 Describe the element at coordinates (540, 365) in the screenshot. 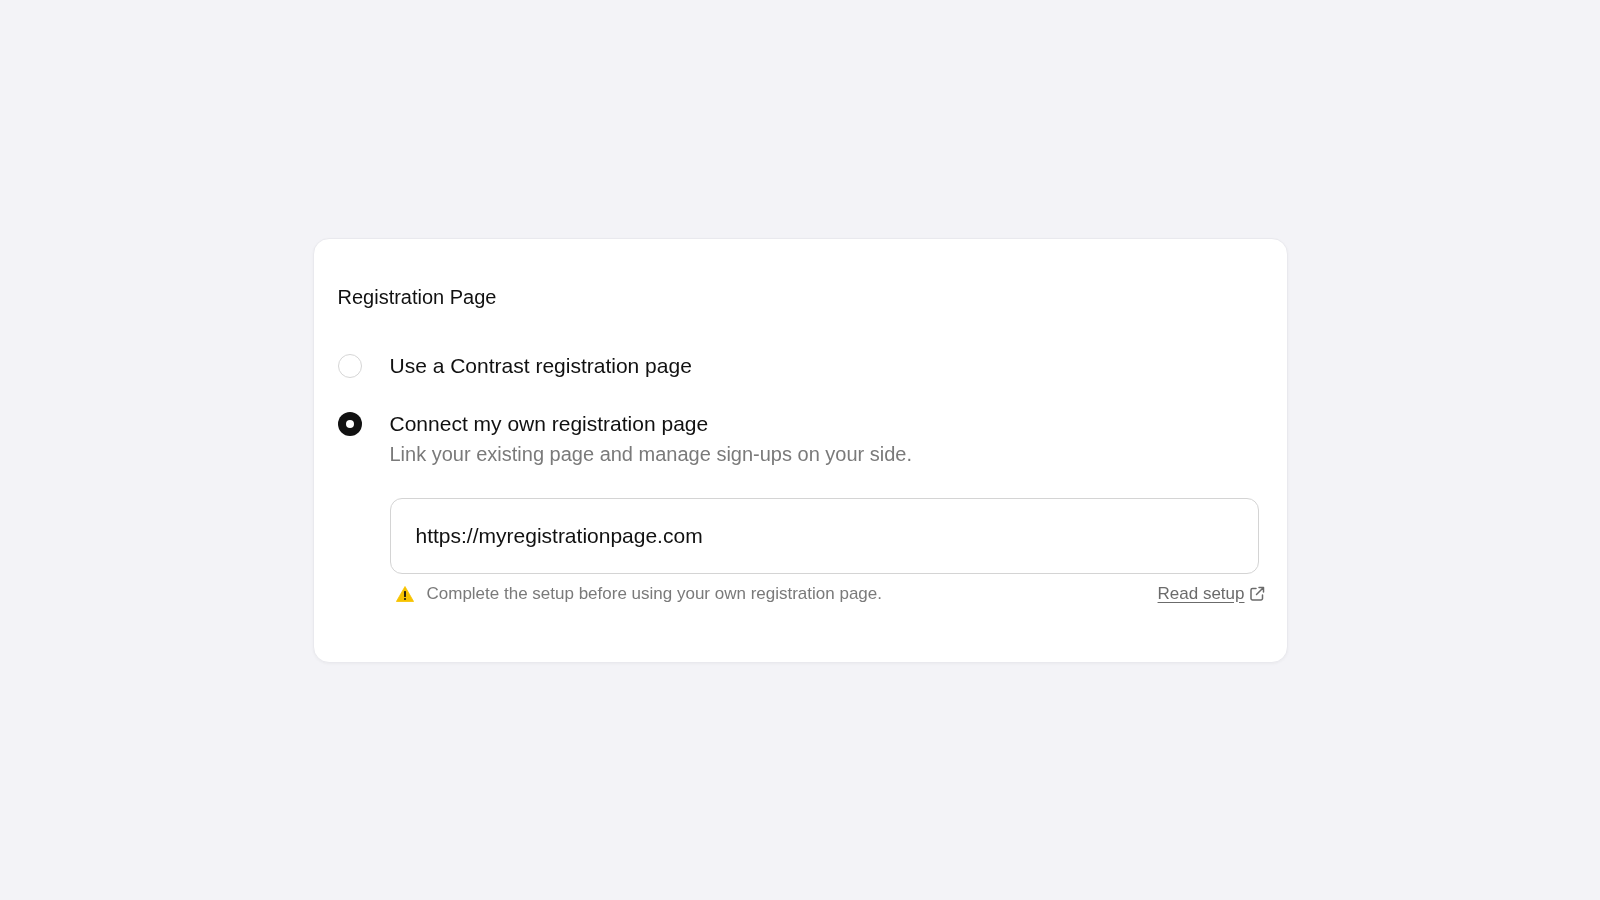

I see `option-label: Use a Contrast registration page` at that location.